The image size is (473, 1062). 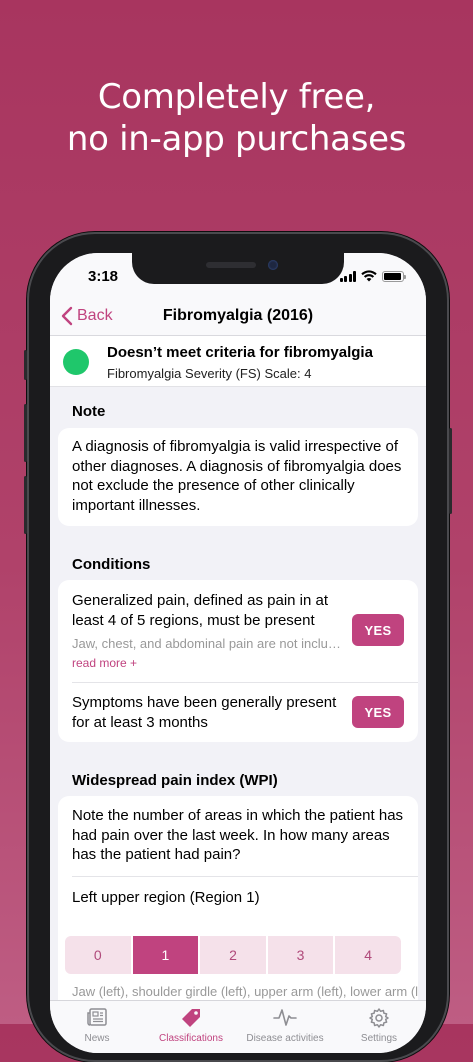 I want to click on read-more-link: read more +, so click(x=104, y=663).